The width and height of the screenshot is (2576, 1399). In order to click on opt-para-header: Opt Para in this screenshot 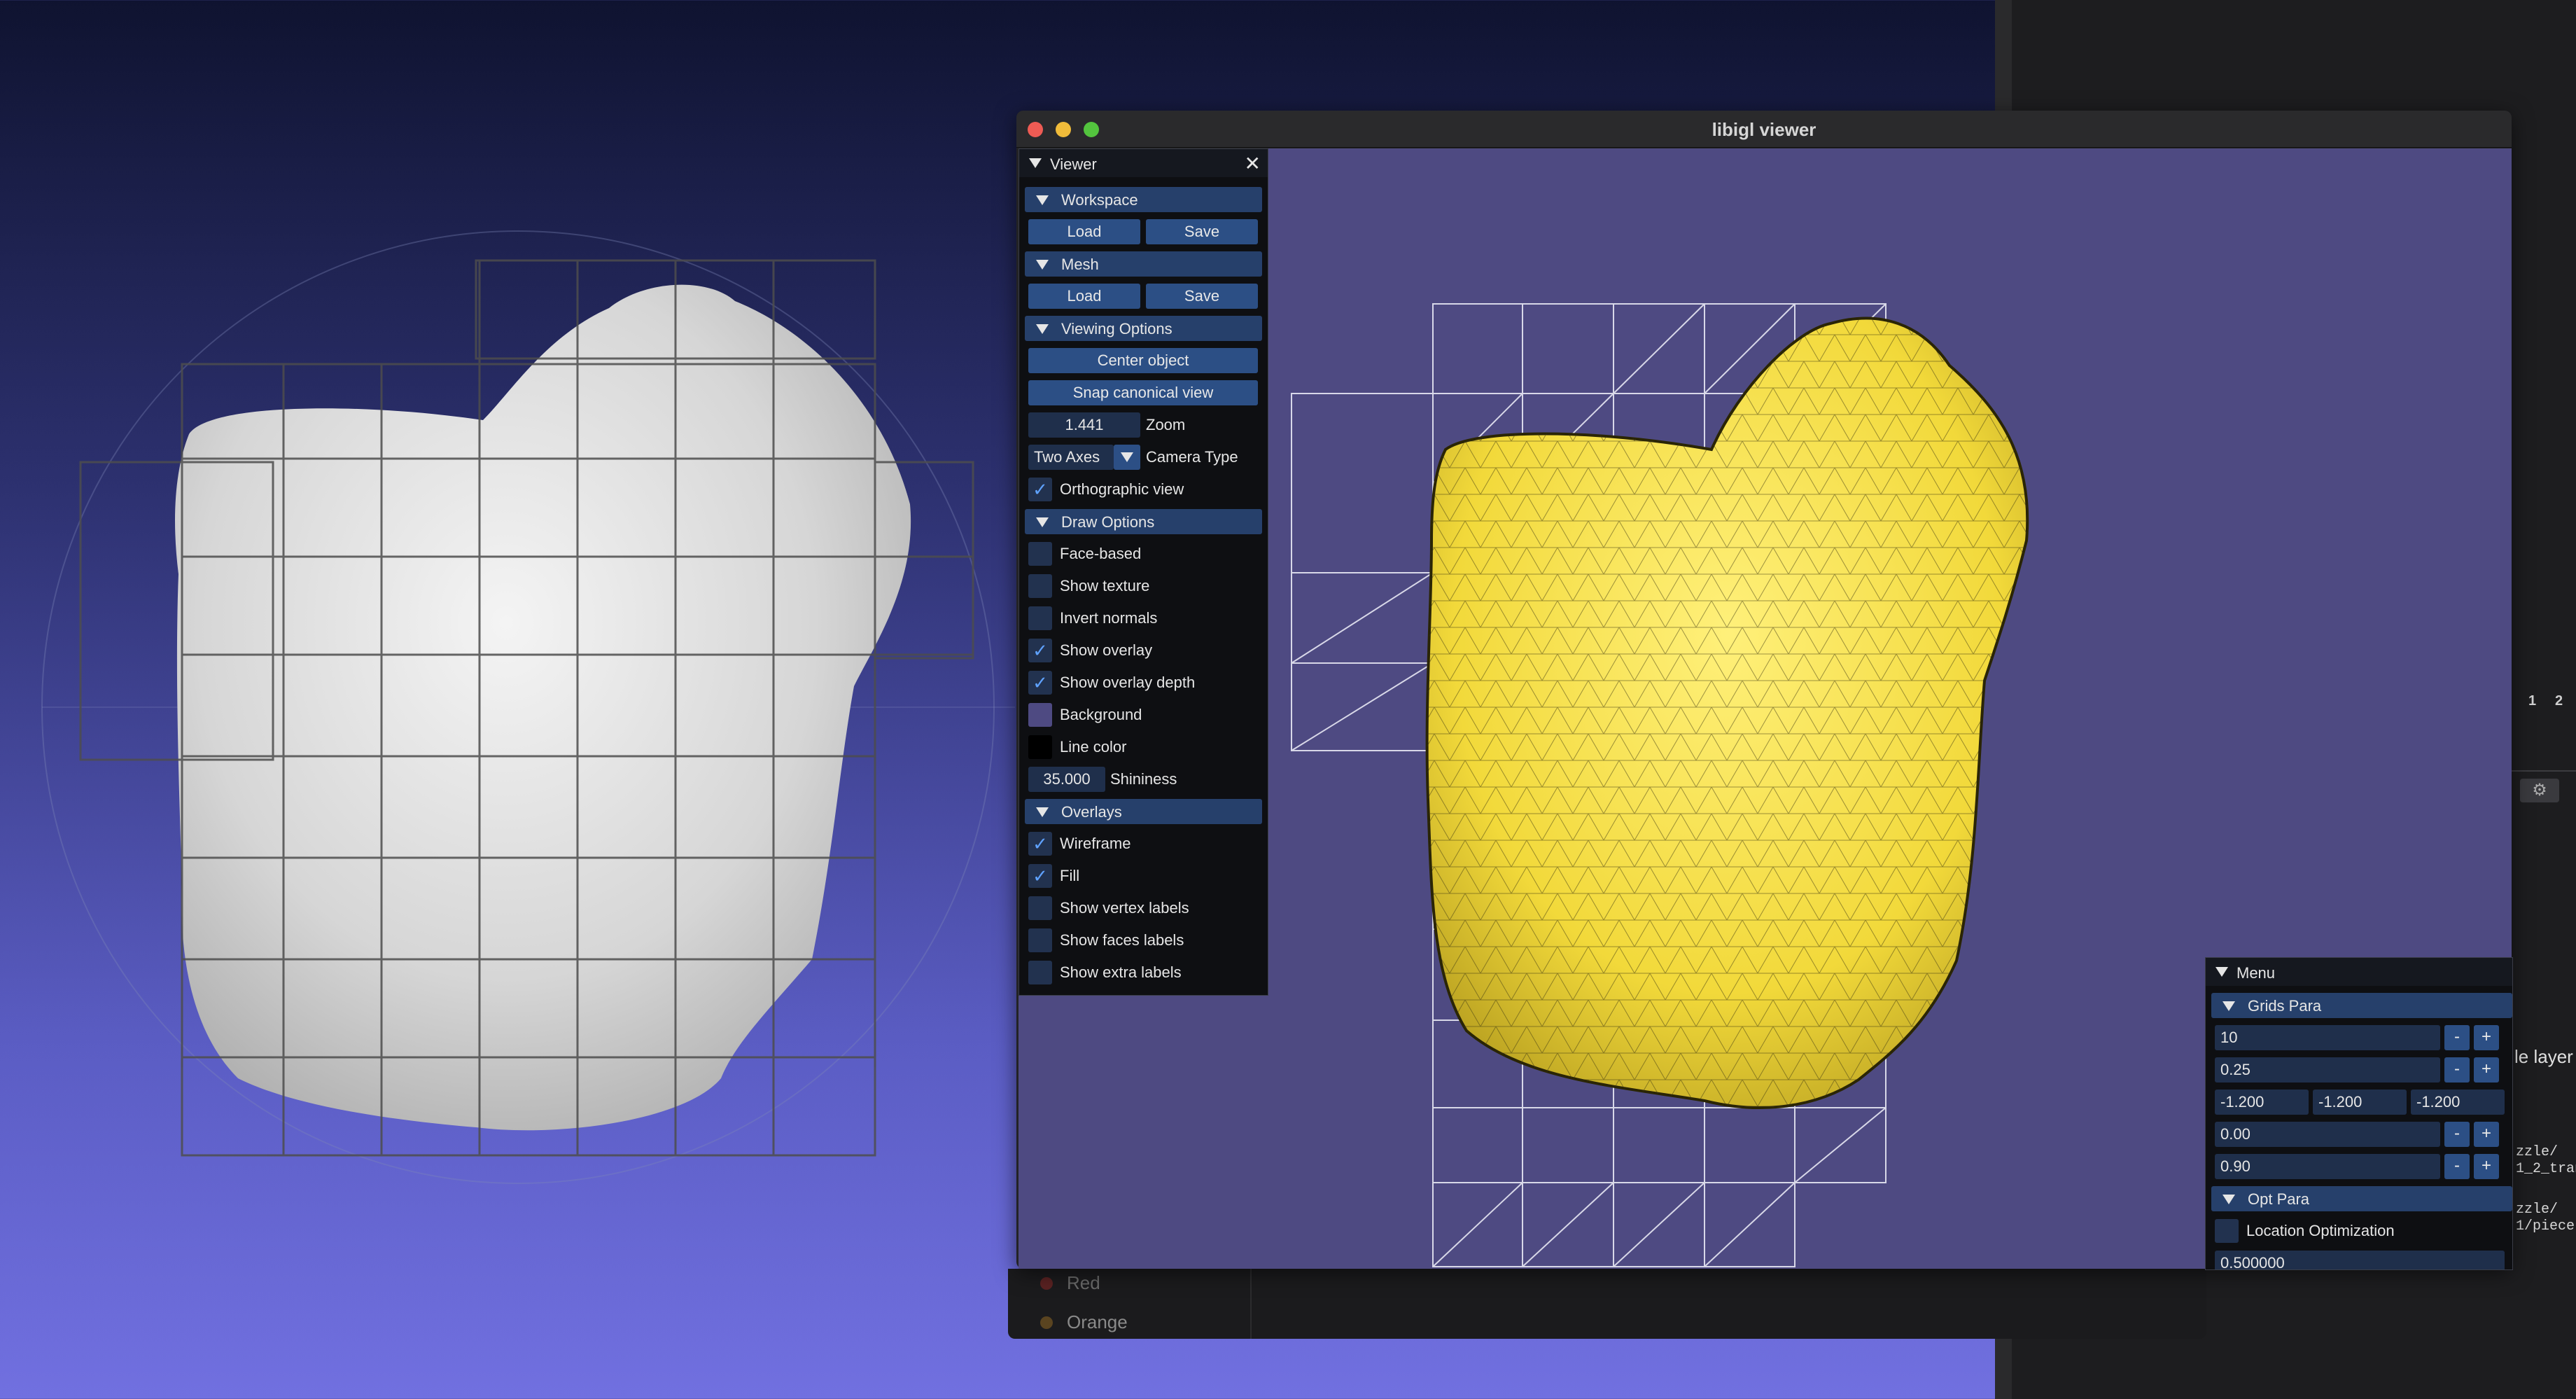, I will do `click(2361, 1199)`.